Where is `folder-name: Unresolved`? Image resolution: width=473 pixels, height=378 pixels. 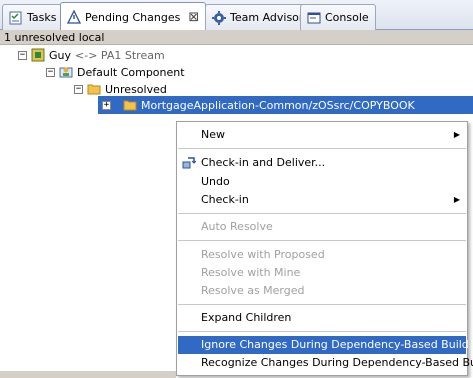
folder-name: Unresolved is located at coordinates (136, 89).